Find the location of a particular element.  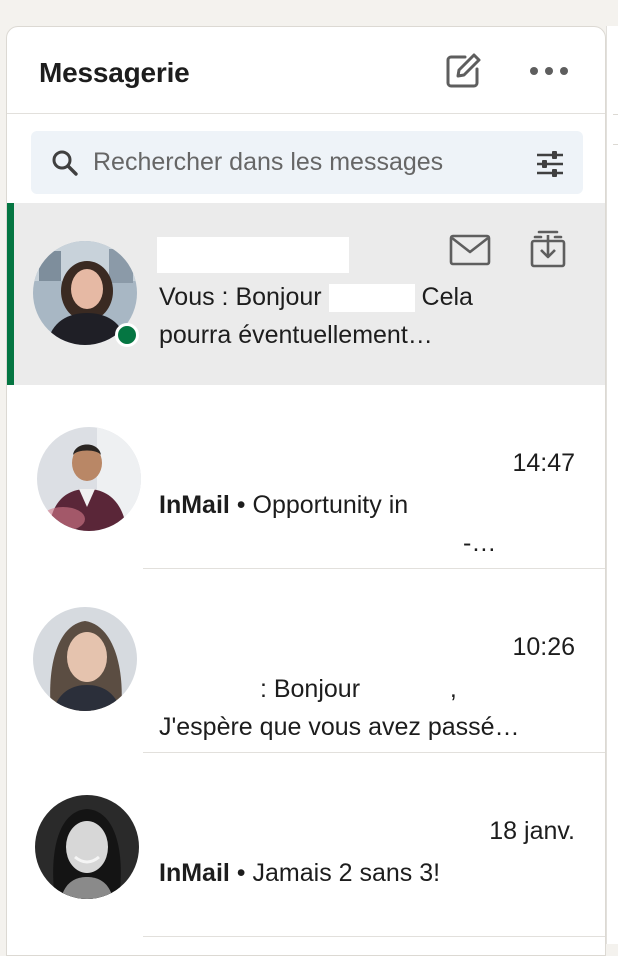

compose-icon is located at coordinates (463, 70).